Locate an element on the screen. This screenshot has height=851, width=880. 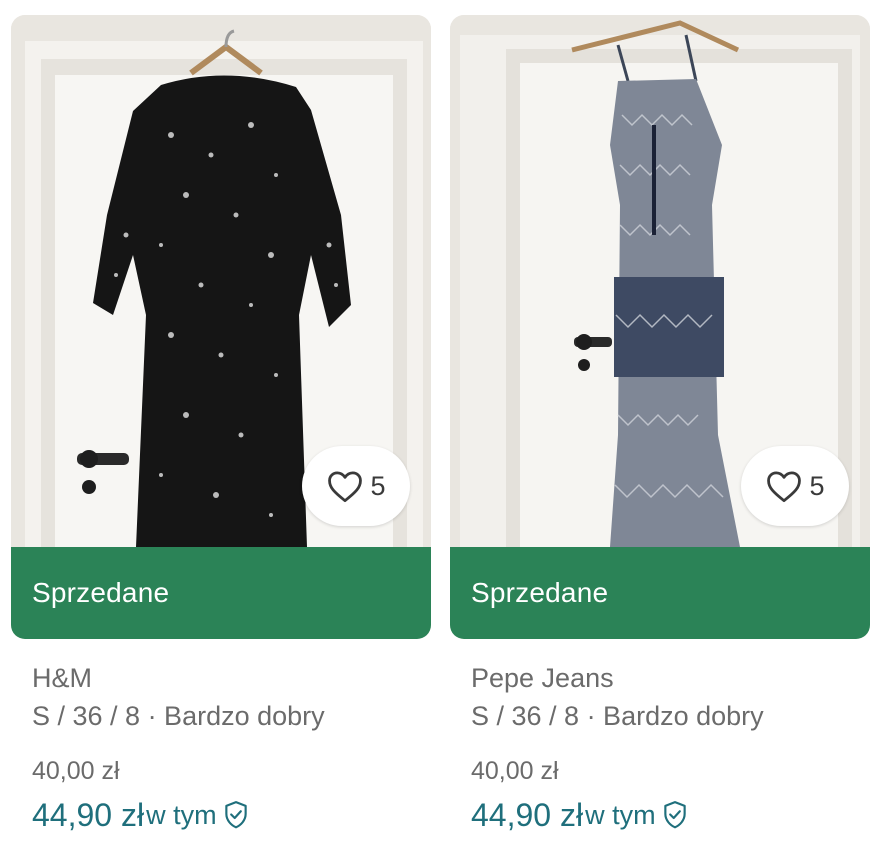
product-brand: Pepe Jeans is located at coordinates (542, 678).